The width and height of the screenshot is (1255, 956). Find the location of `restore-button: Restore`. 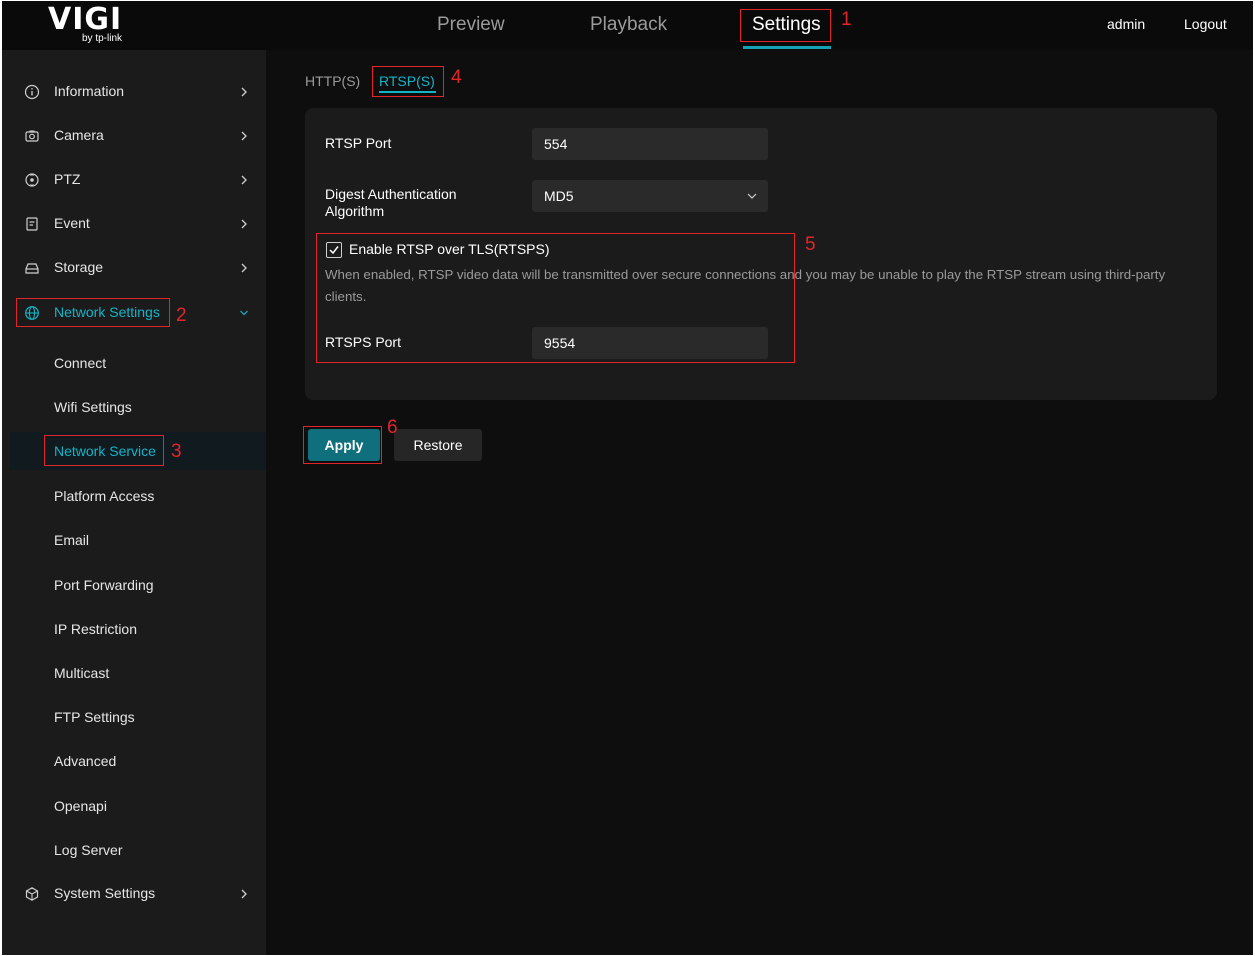

restore-button: Restore is located at coordinates (438, 445).